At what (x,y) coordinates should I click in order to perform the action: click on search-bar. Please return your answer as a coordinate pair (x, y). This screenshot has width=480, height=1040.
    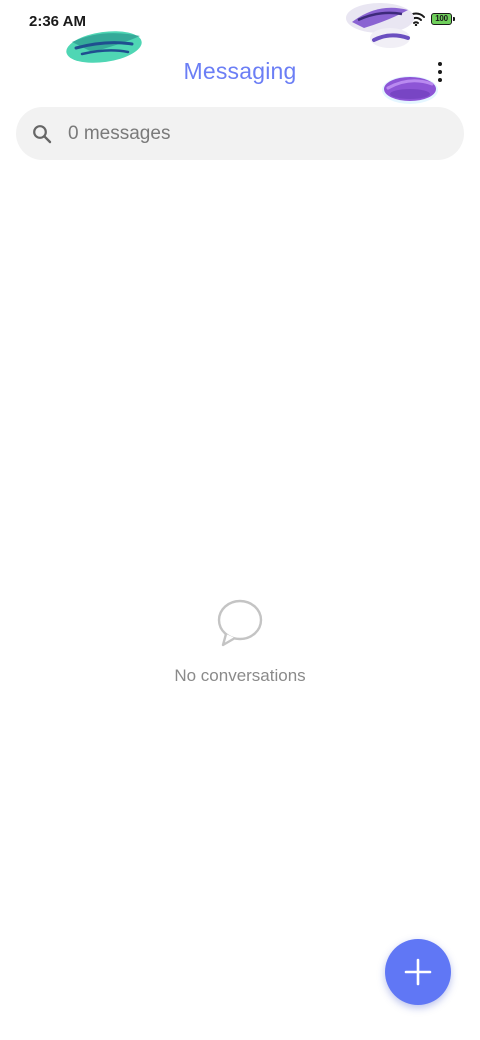
    Looking at the image, I should click on (240, 133).